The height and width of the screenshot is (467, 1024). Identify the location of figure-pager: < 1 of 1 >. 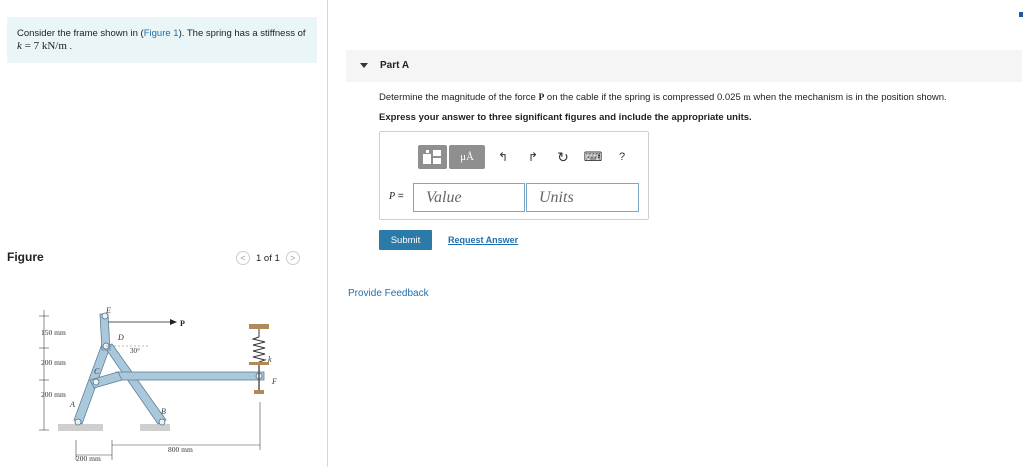
(268, 258).